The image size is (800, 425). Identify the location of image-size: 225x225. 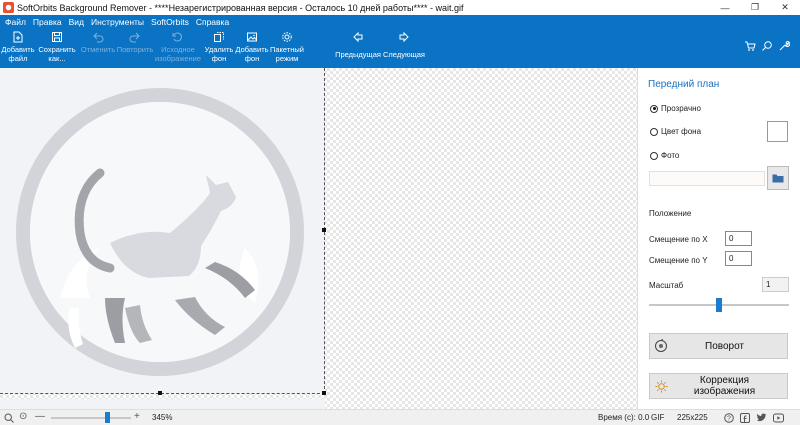
(692, 417).